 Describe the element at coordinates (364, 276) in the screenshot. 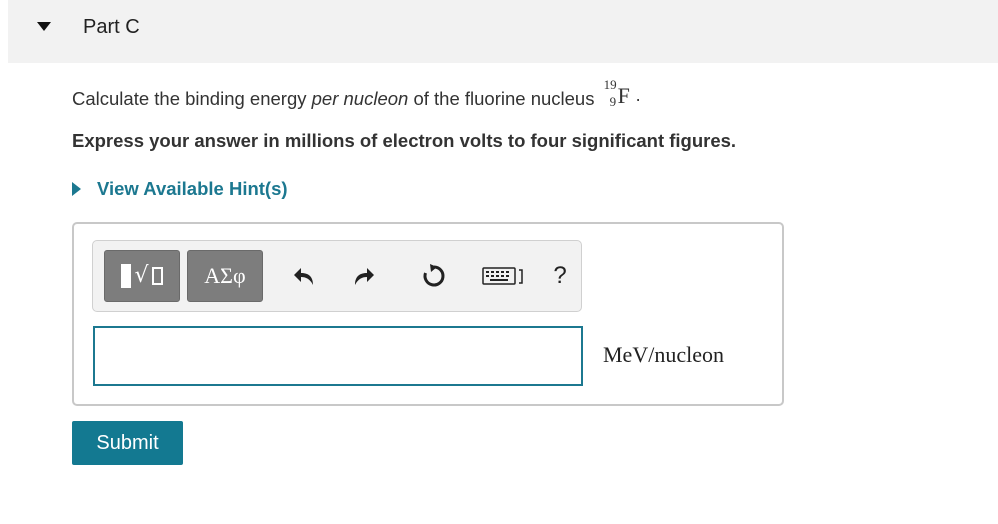

I see `redo-icon` at that location.